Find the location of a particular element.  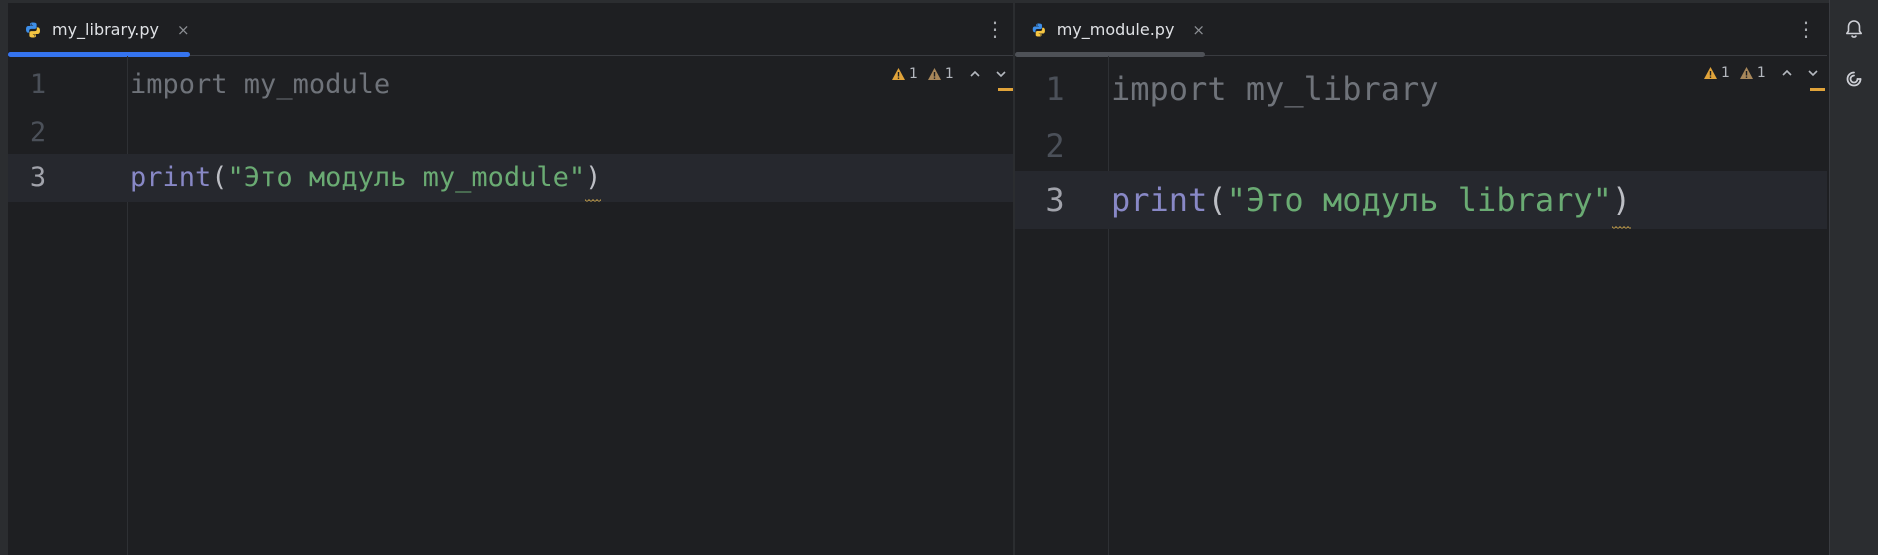

code-text: import my_module is located at coordinates (260, 85).